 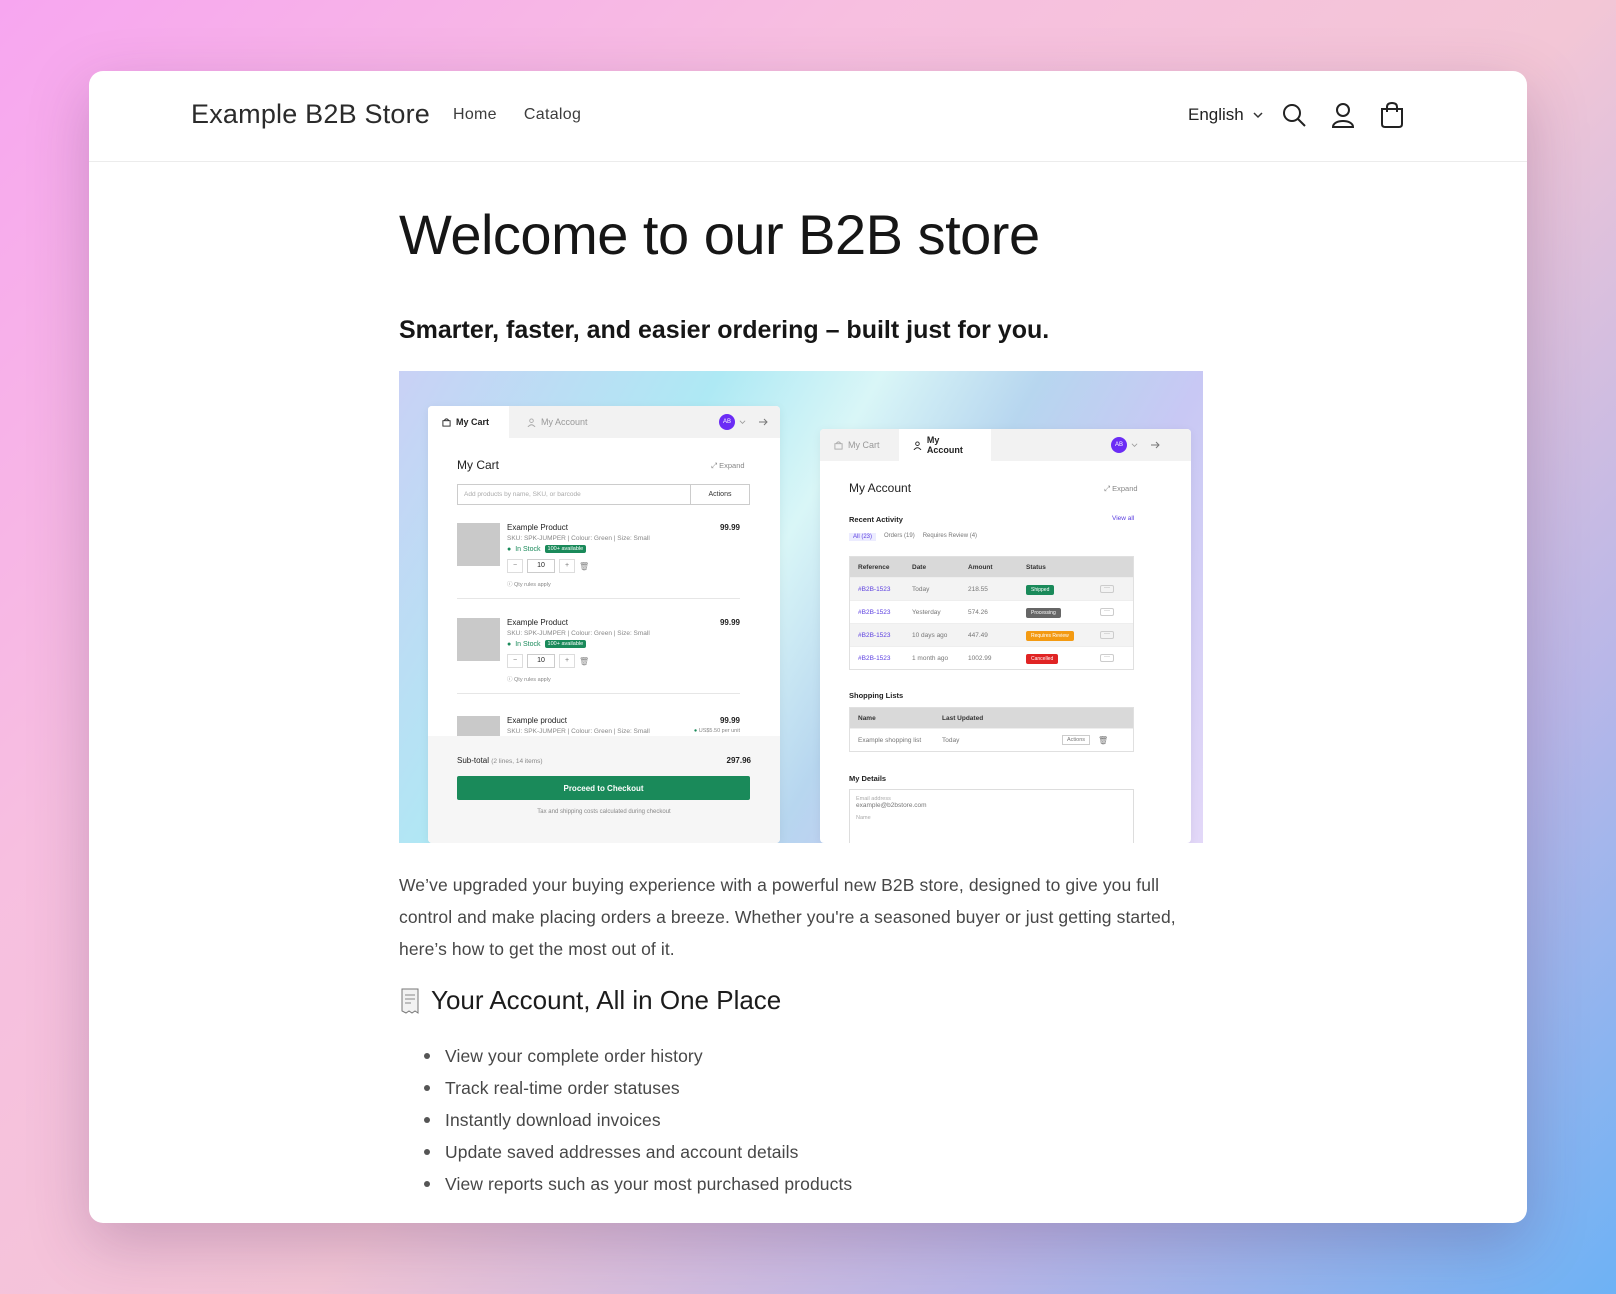 What do you see at coordinates (738, 760) in the screenshot?
I see `mock-subtotal-value: 297.96` at bounding box center [738, 760].